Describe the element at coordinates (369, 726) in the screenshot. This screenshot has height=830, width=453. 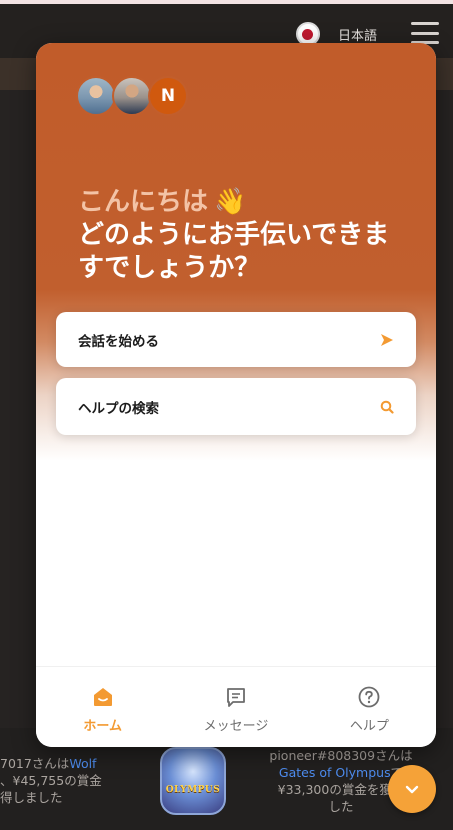
I see `tab-help-label: ヘルプ` at that location.